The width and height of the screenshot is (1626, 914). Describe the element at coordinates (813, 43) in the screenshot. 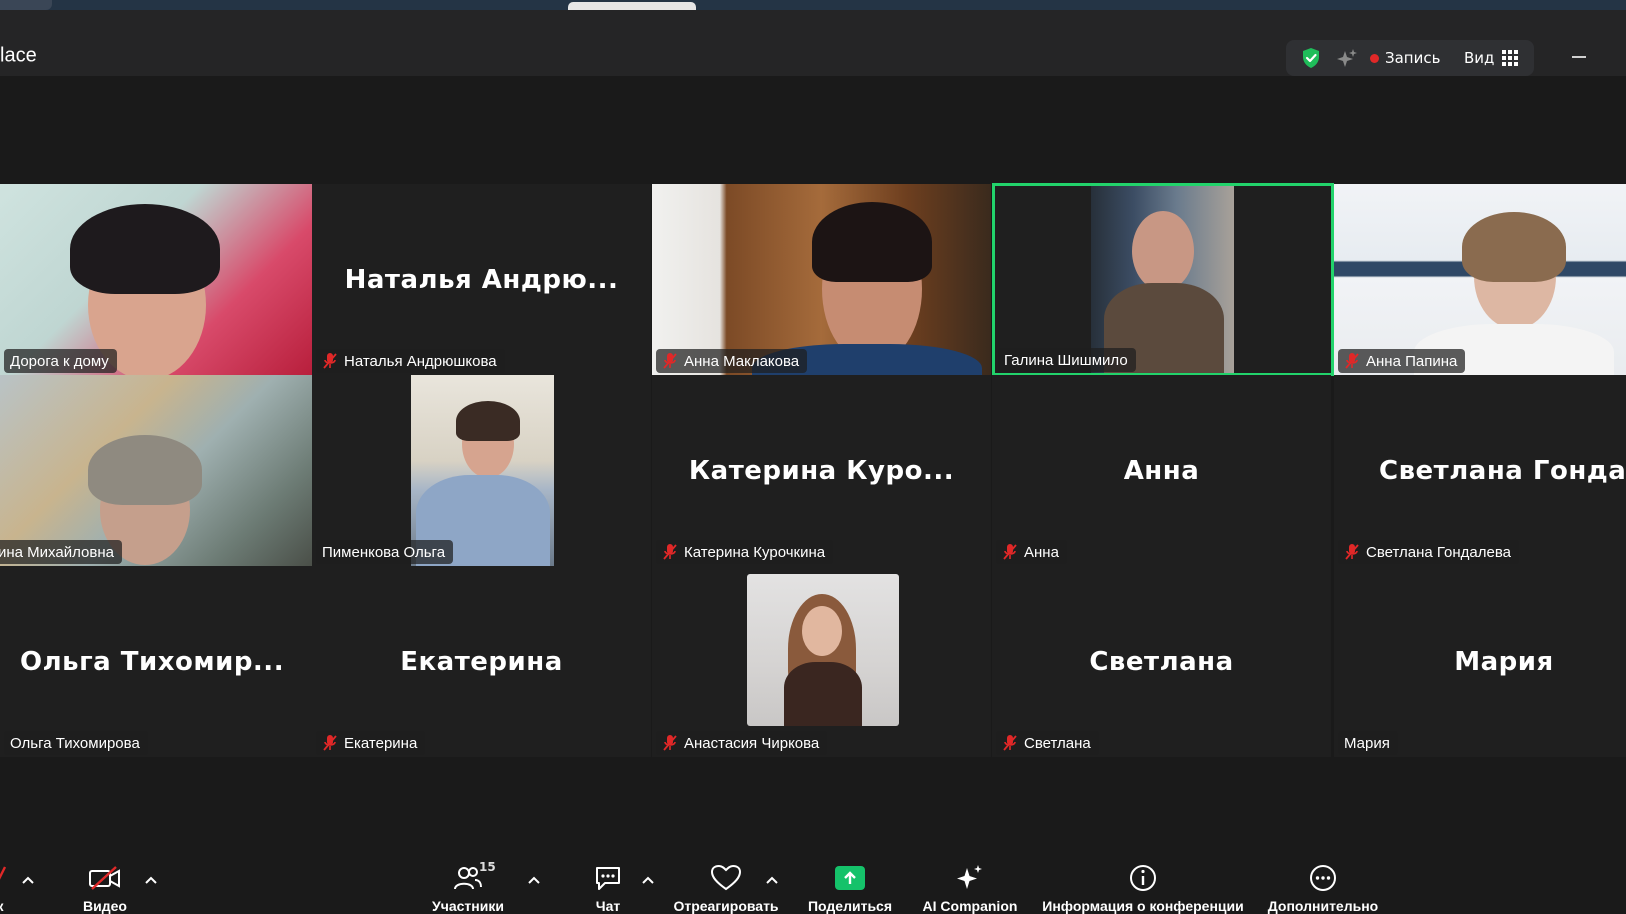

I see `title-bar: lace Запись Вид` at that location.